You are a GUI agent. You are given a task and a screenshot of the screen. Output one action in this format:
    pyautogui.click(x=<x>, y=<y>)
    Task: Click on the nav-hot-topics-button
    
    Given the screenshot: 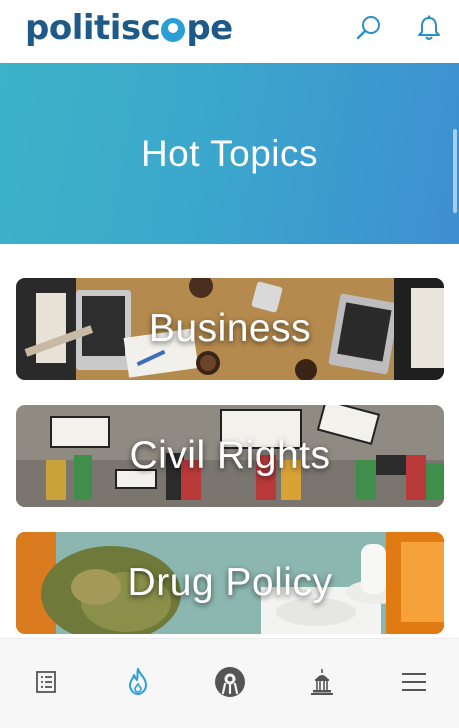 What is the action you would take?
    pyautogui.click(x=138, y=682)
    